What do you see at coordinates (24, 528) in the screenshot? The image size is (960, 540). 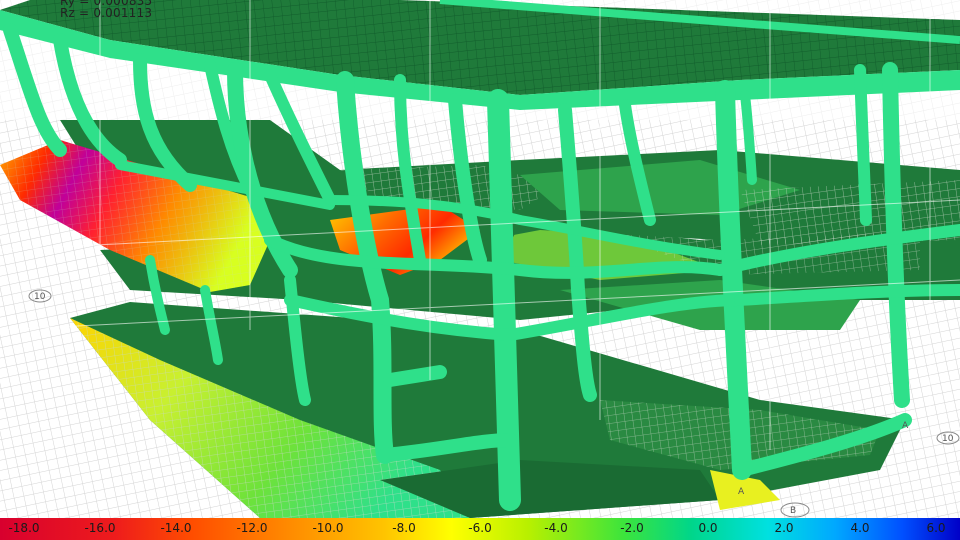 I see `legend-tick: -18.0` at bounding box center [24, 528].